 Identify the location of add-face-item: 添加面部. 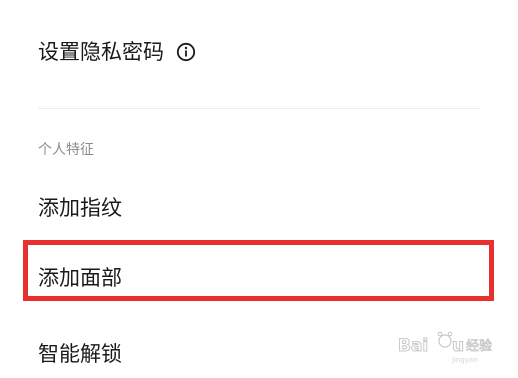
(80, 278).